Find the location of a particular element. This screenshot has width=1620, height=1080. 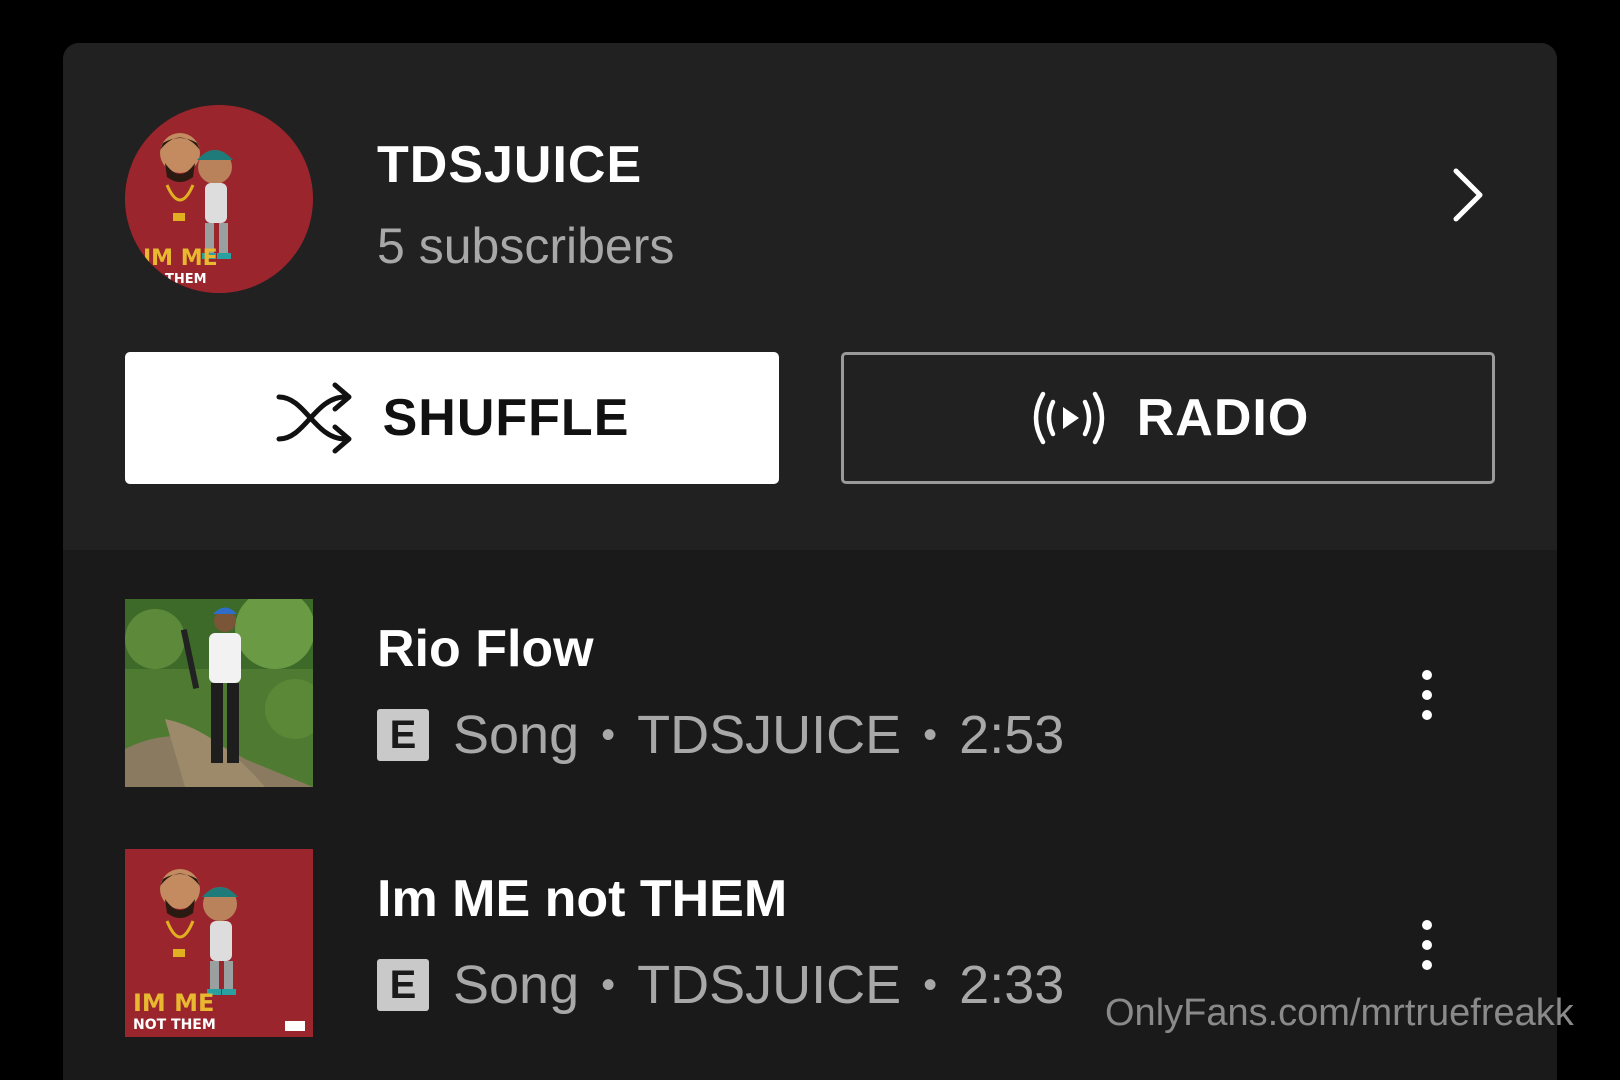

album-artwork-icon: IM ME NOT THEM is located at coordinates (219, 943).